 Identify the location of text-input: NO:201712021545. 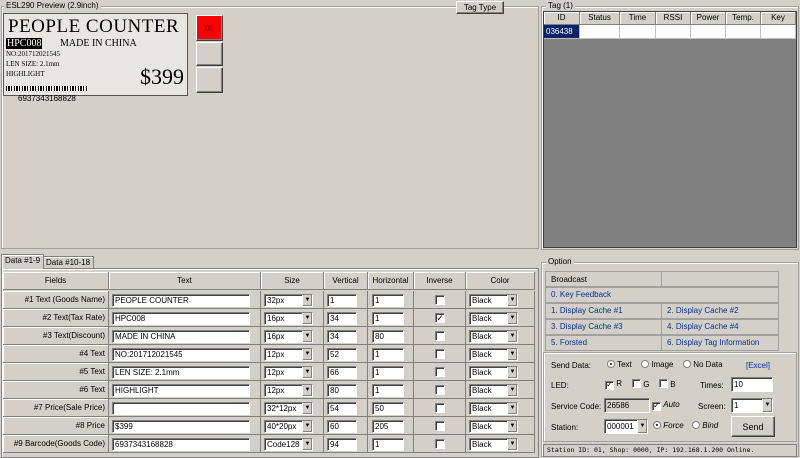
(181, 354).